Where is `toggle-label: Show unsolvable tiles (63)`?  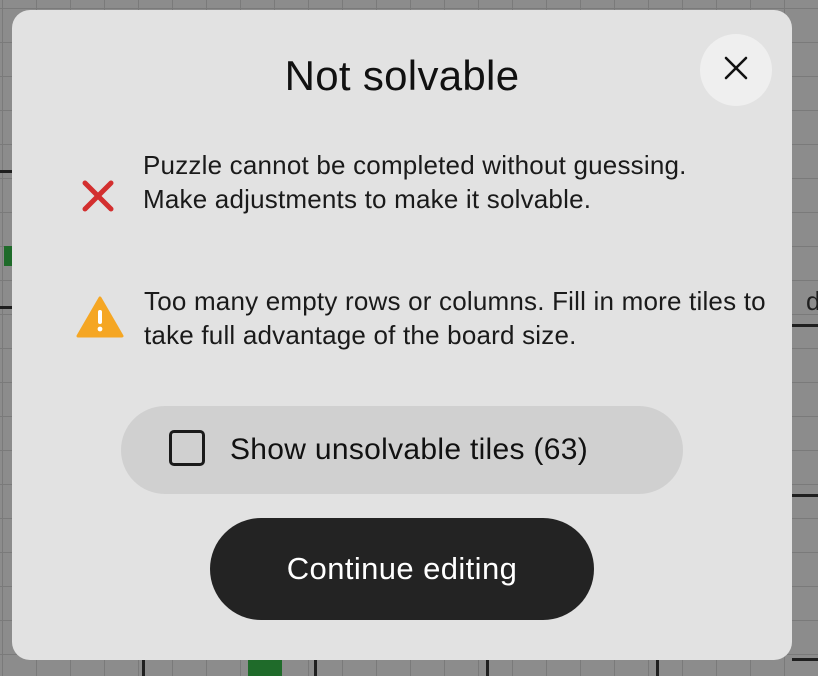 toggle-label: Show unsolvable tiles (63) is located at coordinates (409, 449).